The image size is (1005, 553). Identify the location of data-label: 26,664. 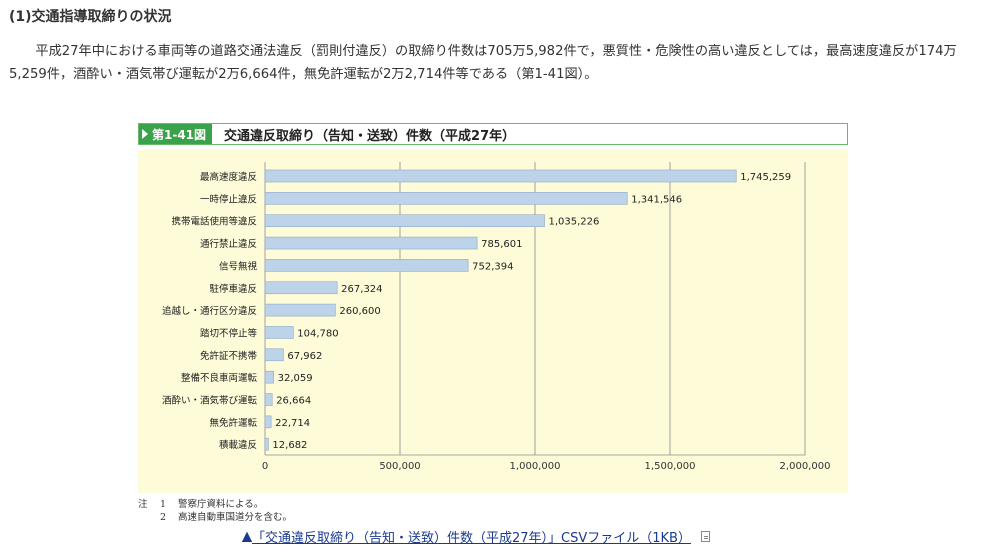
(293, 401).